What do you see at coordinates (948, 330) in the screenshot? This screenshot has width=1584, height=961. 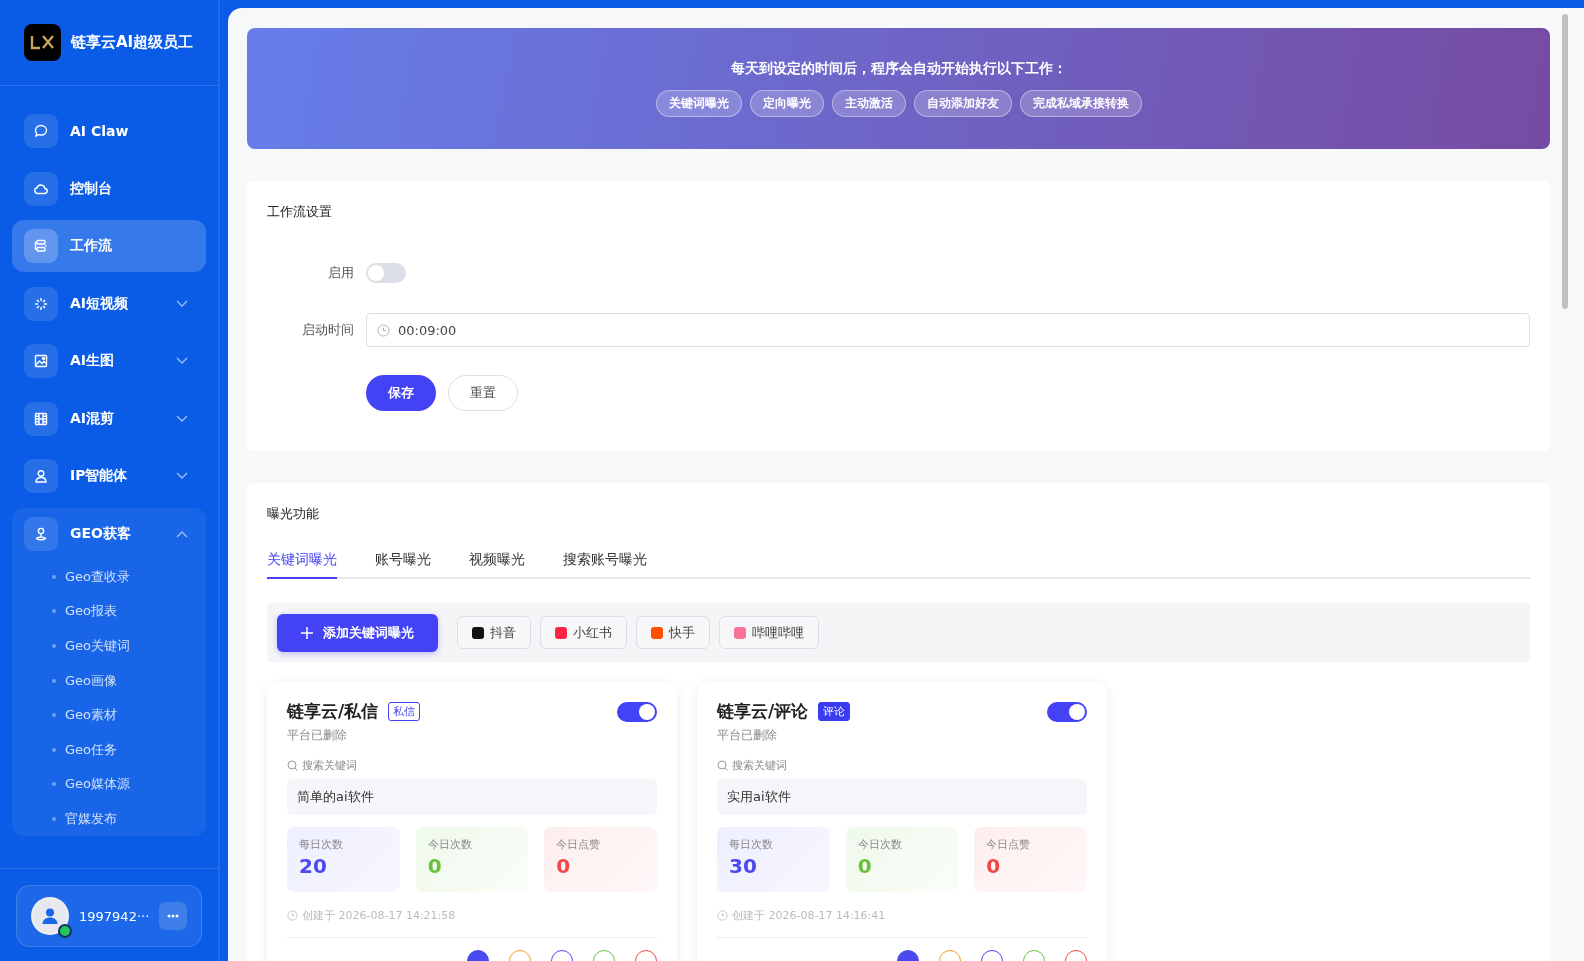 I see `time-field: 00:09:00` at bounding box center [948, 330].